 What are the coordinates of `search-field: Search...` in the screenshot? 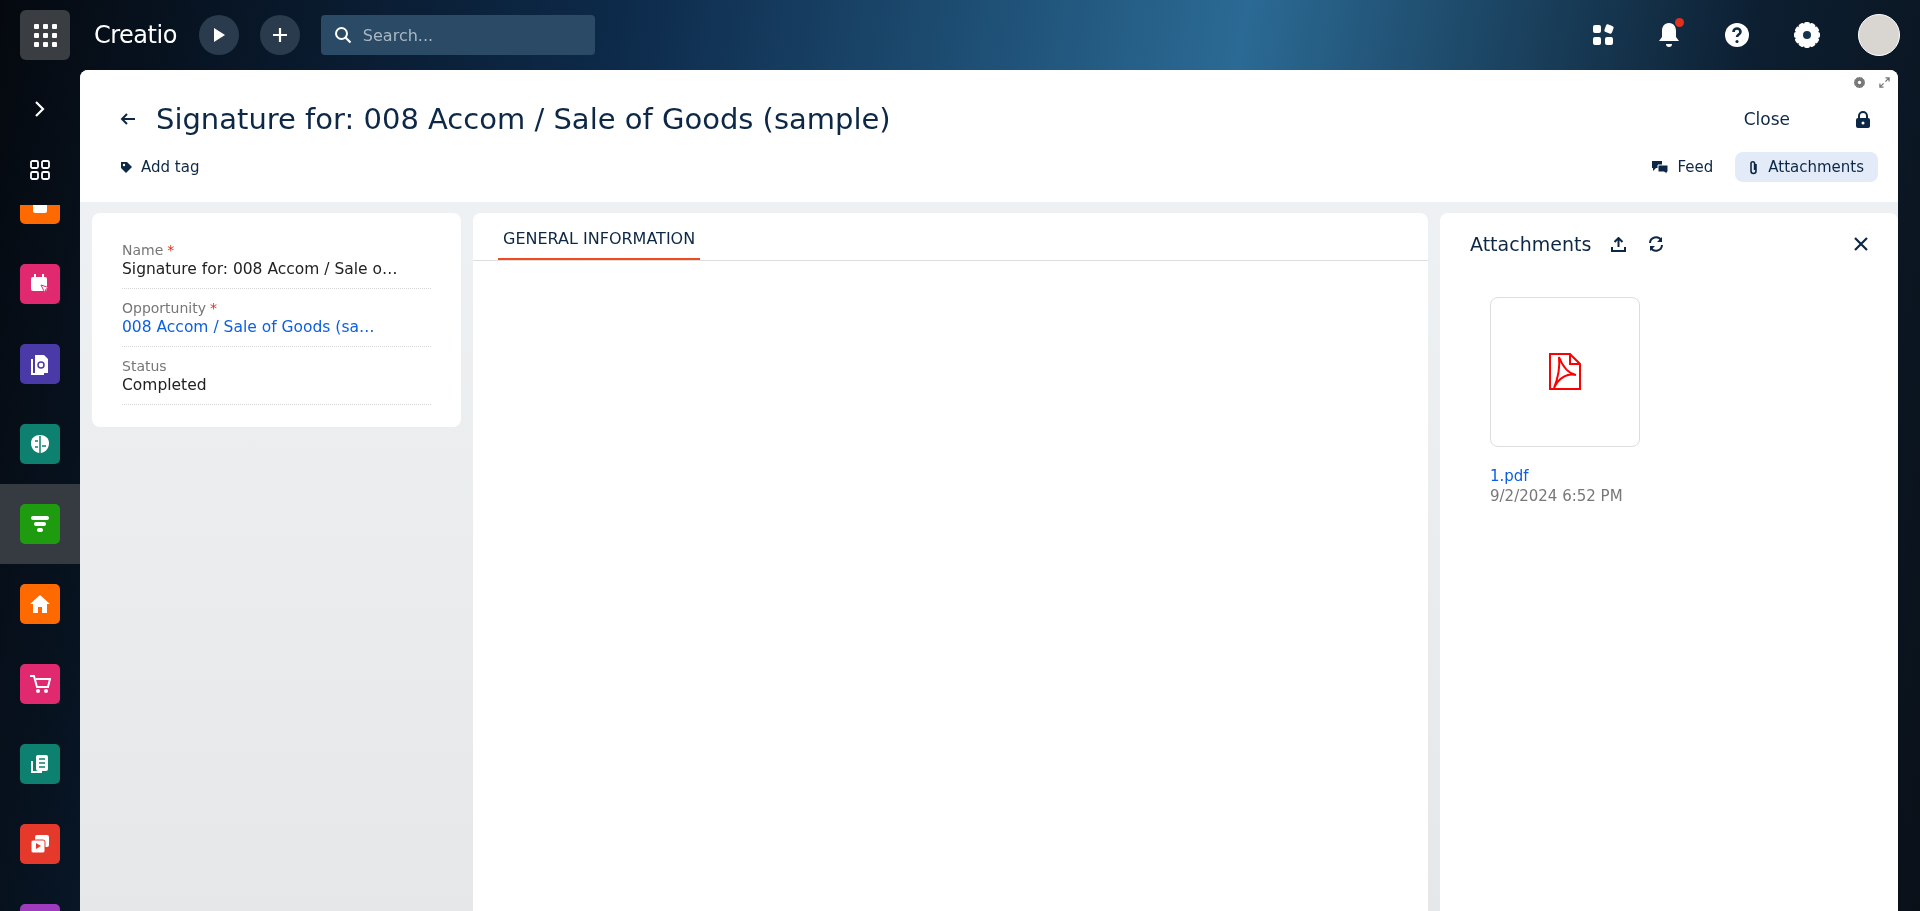 It's located at (457, 35).